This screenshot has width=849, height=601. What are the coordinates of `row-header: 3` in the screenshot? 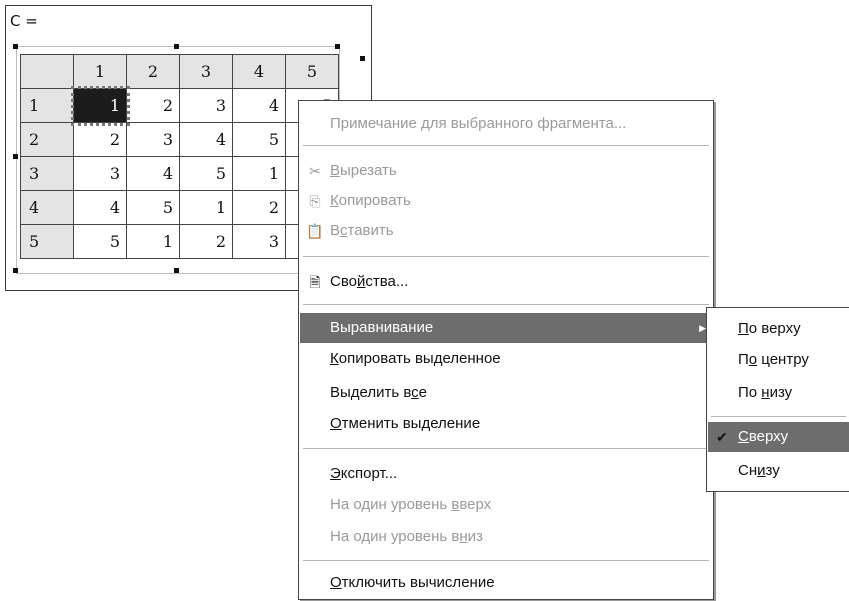 It's located at (47, 173).